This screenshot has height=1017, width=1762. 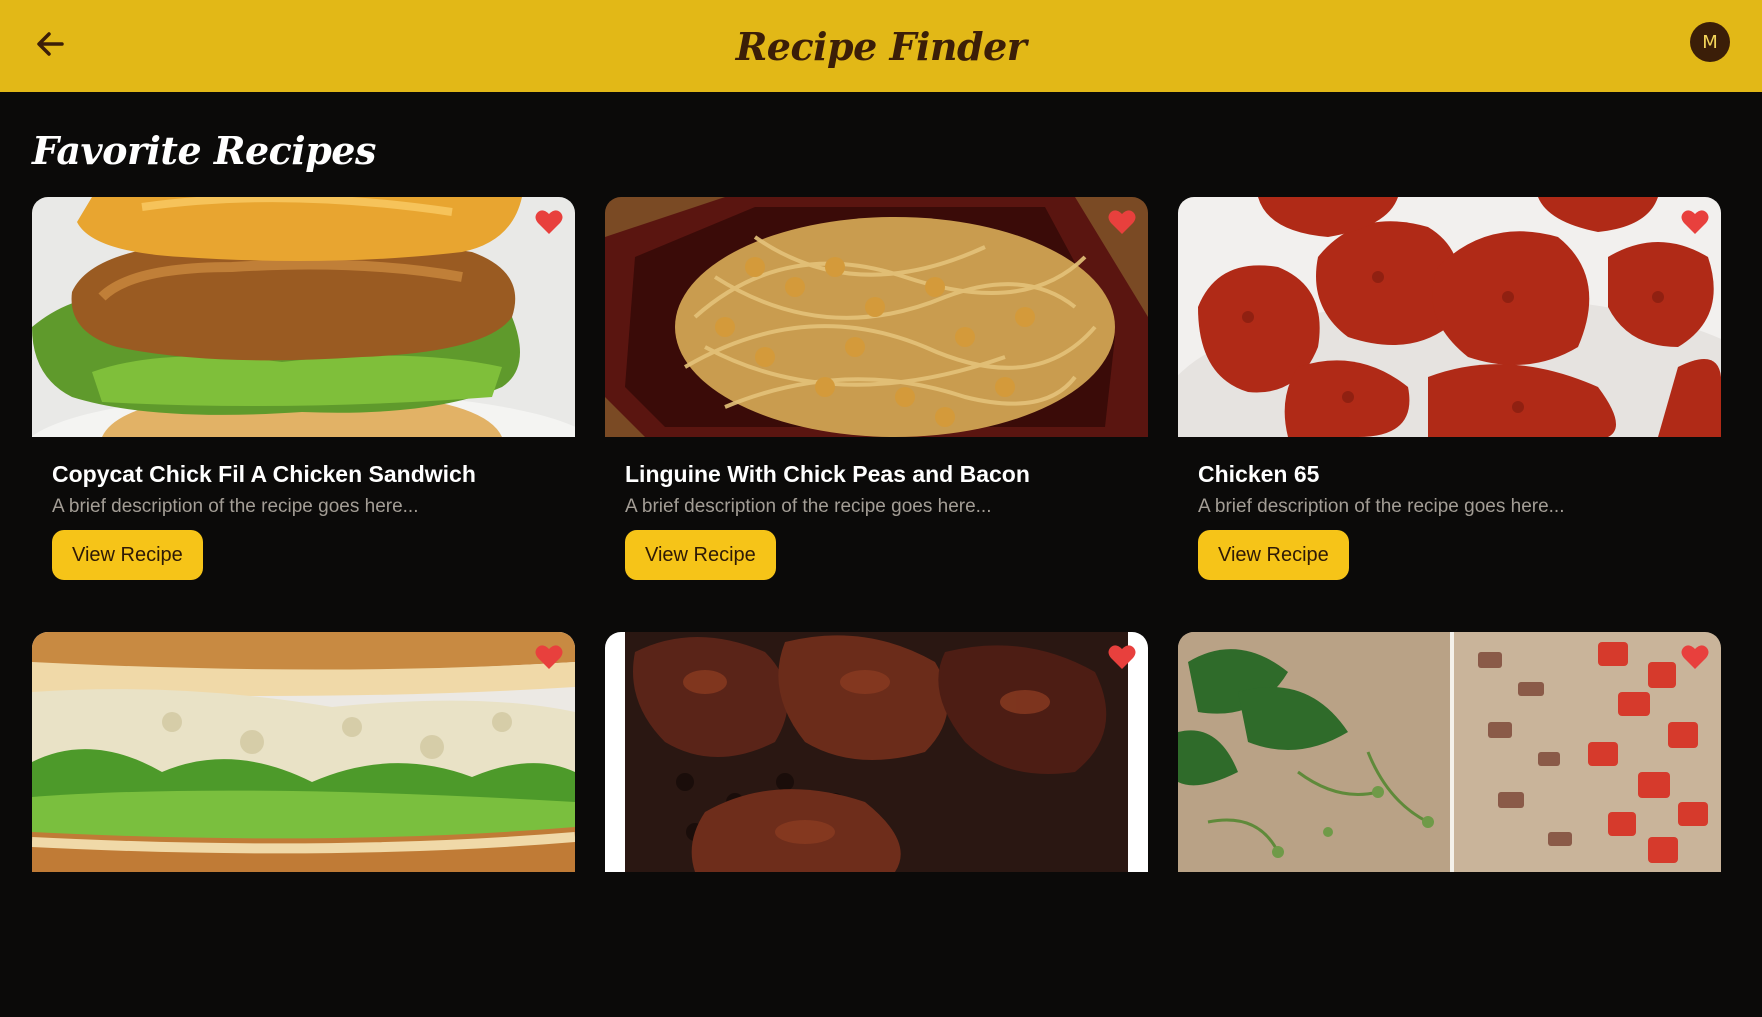 I want to click on back-button, so click(x=50, y=44).